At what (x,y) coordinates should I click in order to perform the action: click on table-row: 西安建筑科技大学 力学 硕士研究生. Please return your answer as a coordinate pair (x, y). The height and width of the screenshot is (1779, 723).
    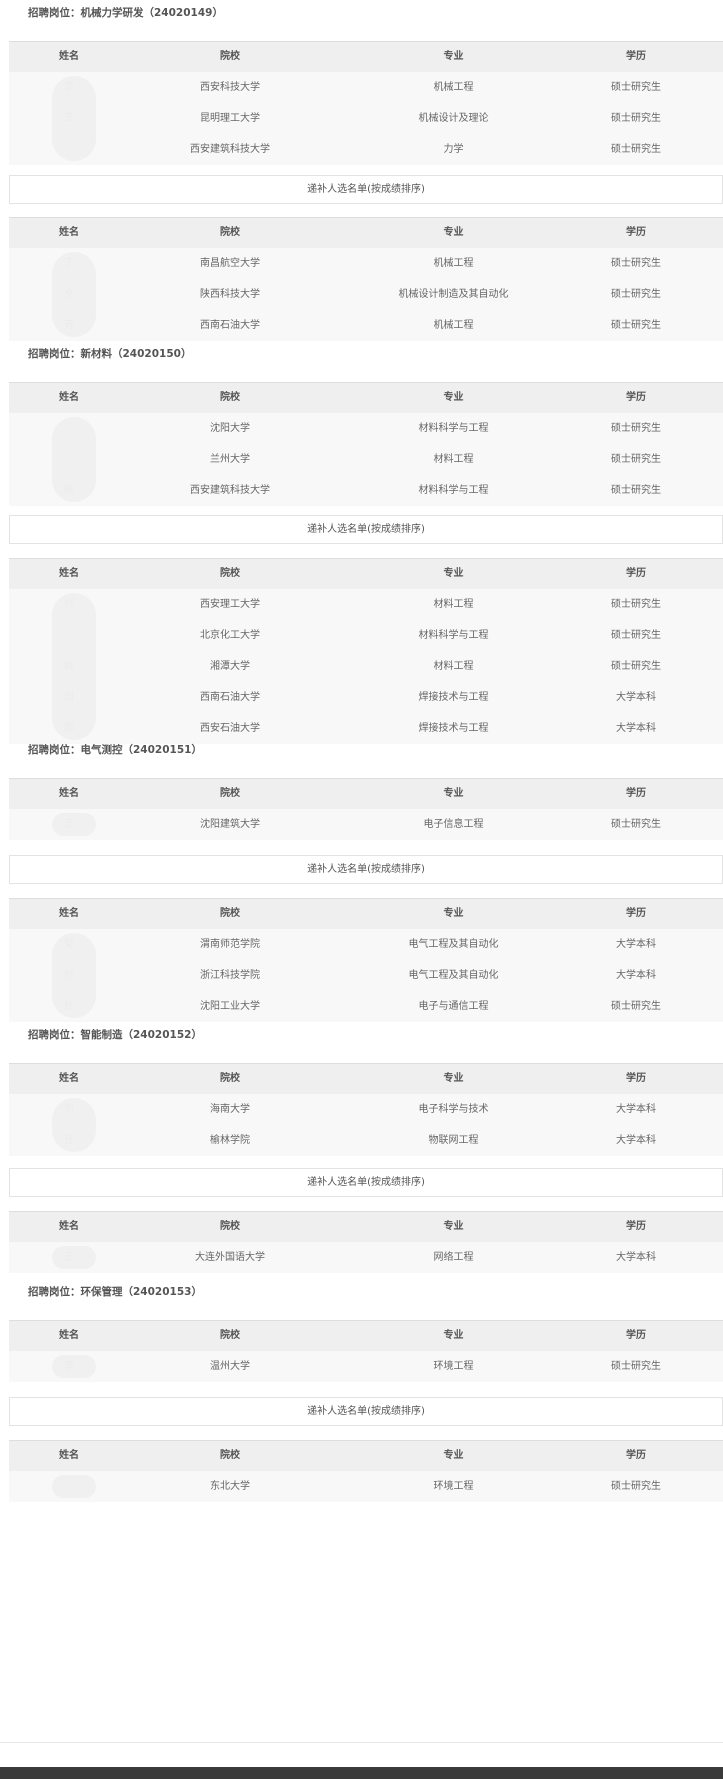
    Looking at the image, I should click on (366, 149).